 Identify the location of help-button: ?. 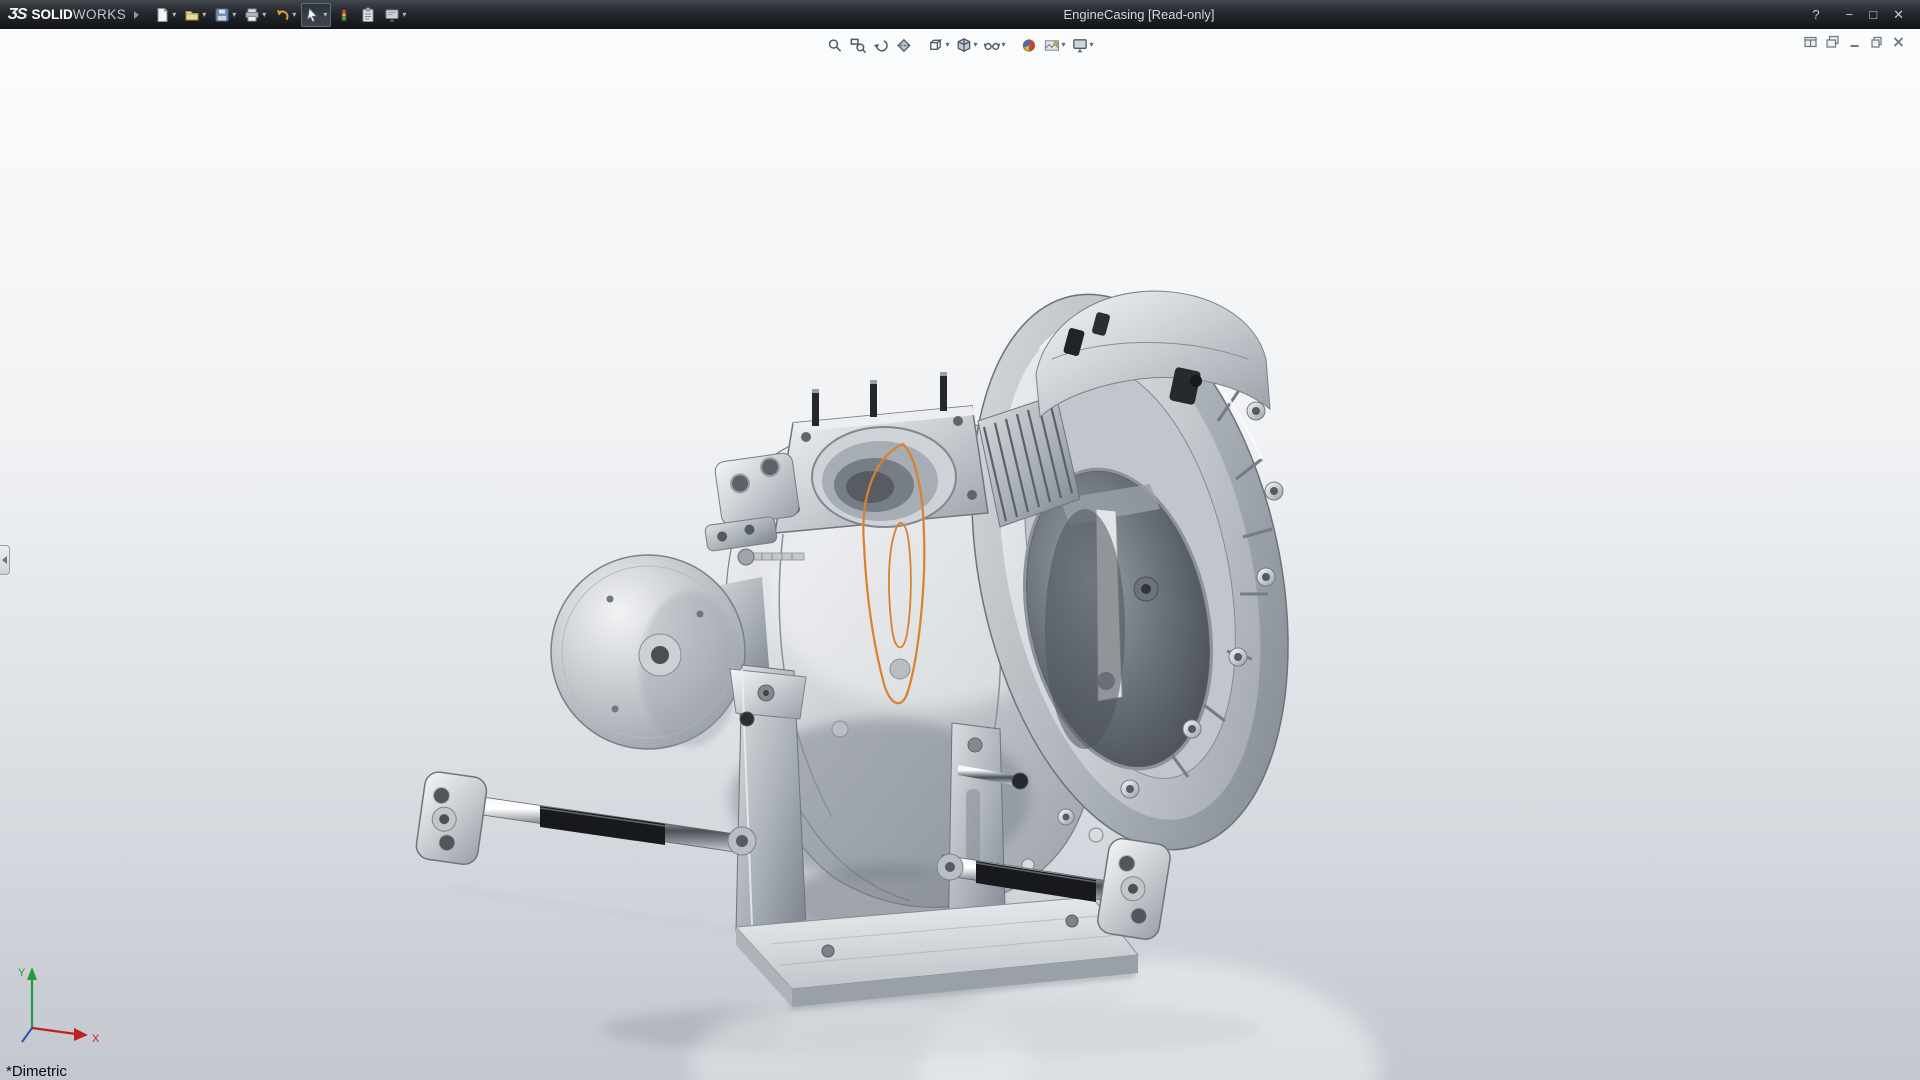
(1815, 14).